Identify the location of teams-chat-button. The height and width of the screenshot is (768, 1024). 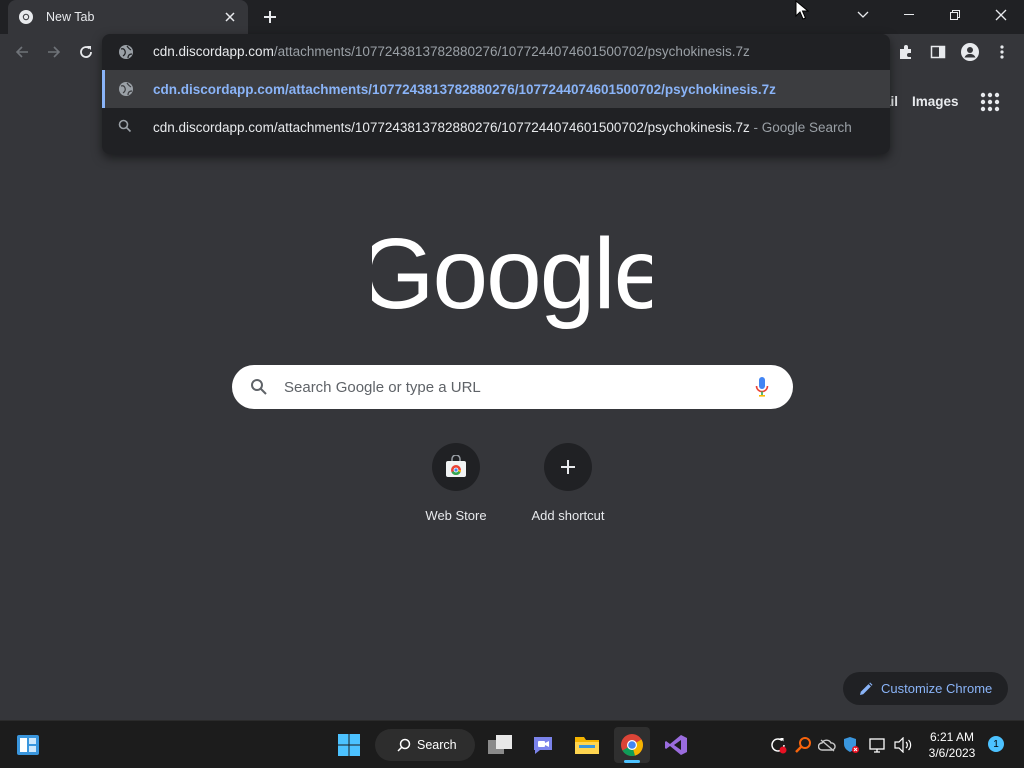
(543, 745).